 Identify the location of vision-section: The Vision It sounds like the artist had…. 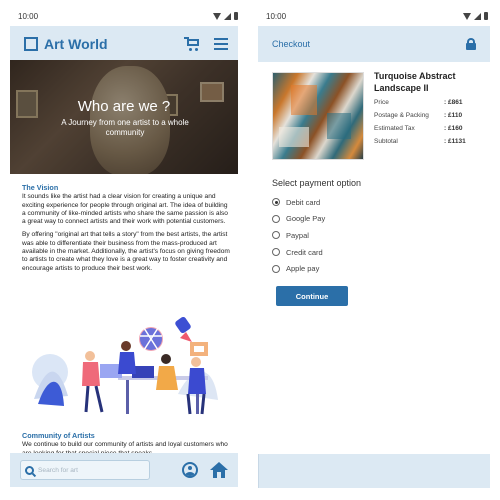
(126, 230).